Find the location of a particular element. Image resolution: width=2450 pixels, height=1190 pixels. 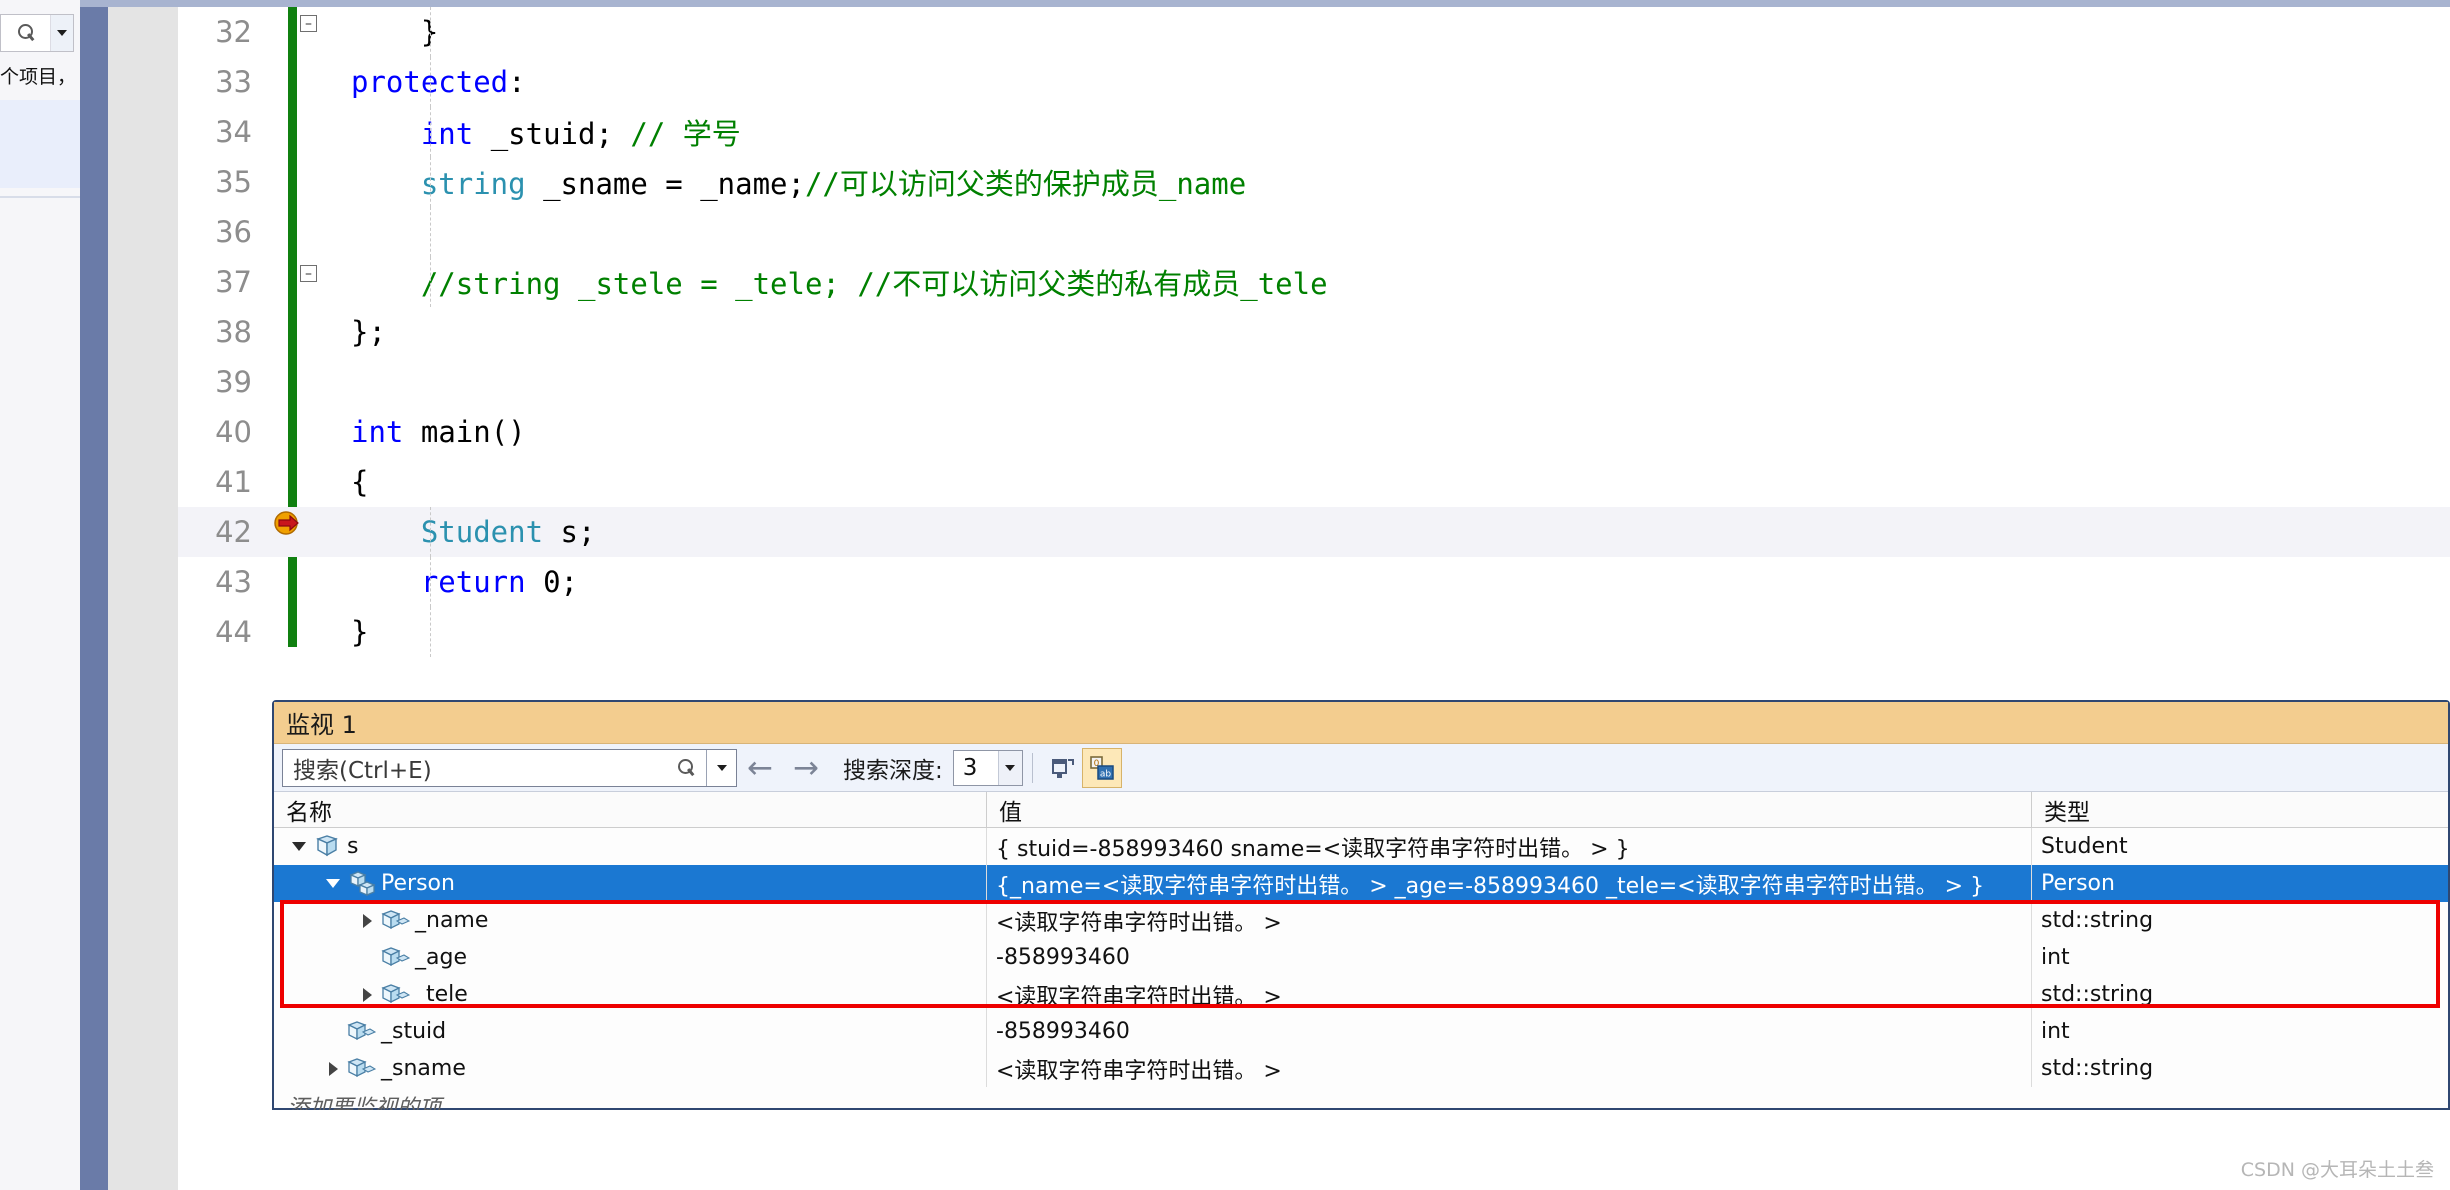

panel-separator-blue is located at coordinates (94, 595).